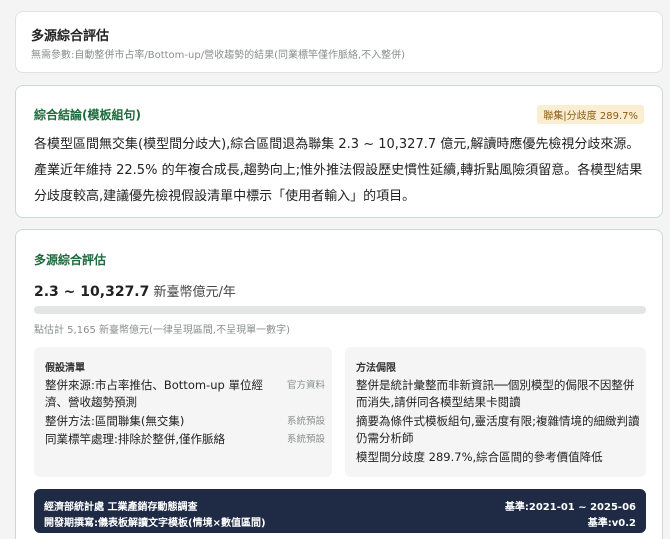  I want to click on footer-source: 經濟部統計處 工業產銷存動態調查, so click(121, 507).